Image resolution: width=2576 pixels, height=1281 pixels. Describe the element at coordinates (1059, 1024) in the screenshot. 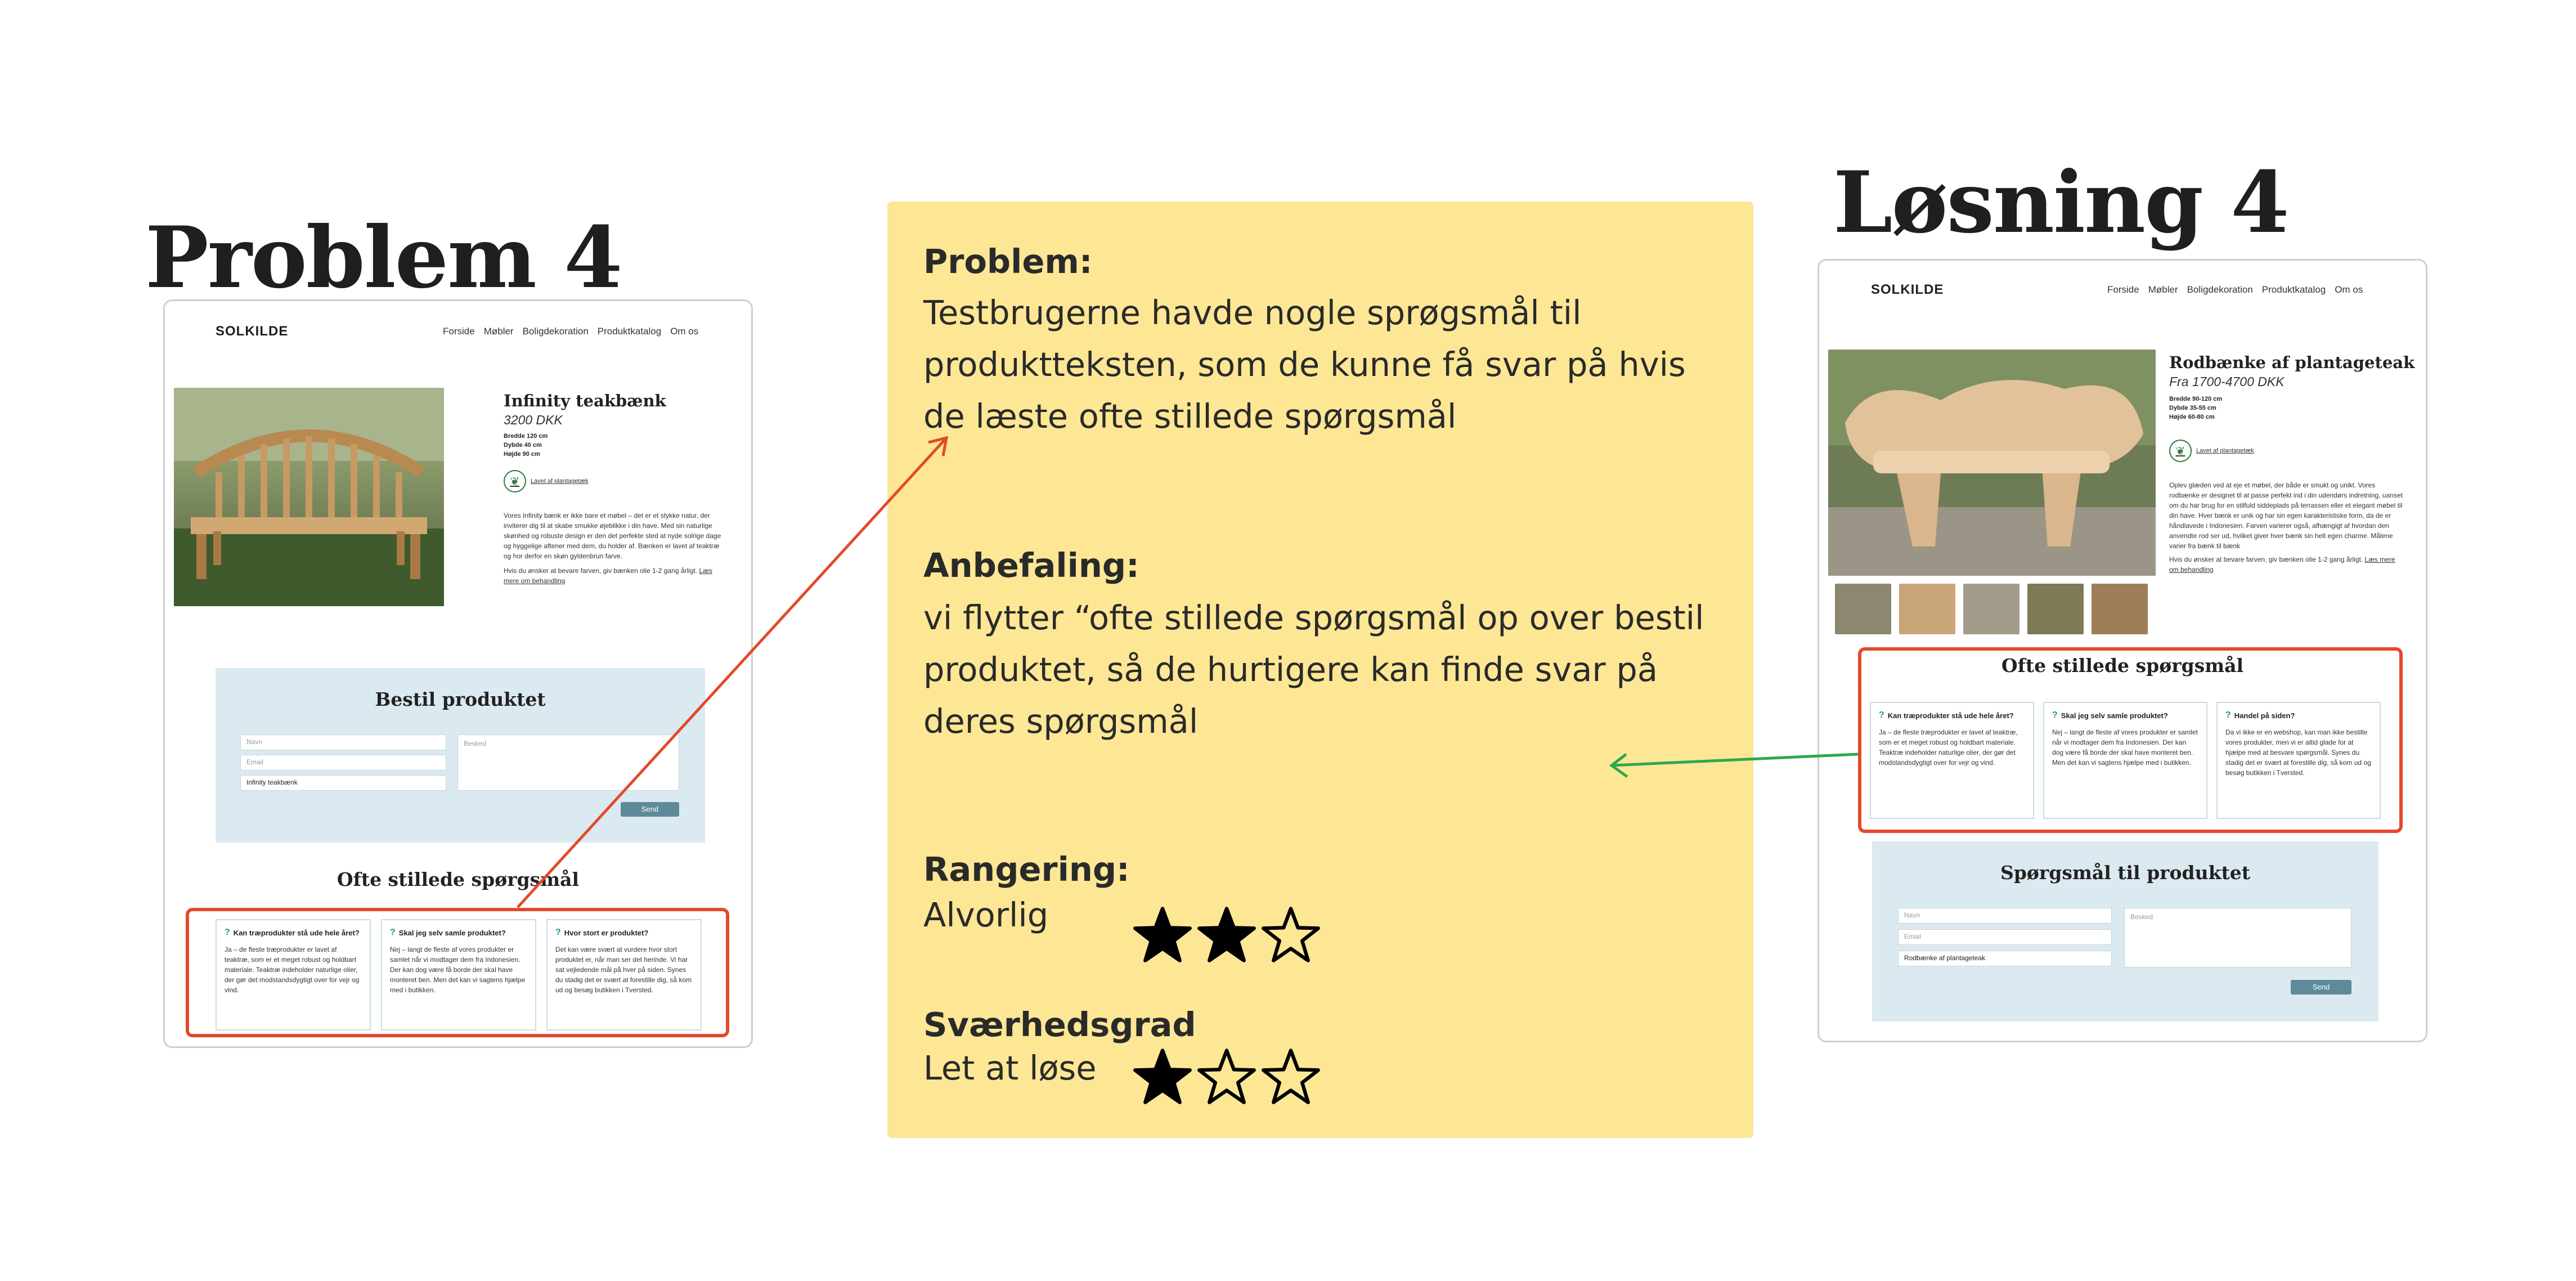

I see `difficulty-label: Sværhedsgrad` at that location.